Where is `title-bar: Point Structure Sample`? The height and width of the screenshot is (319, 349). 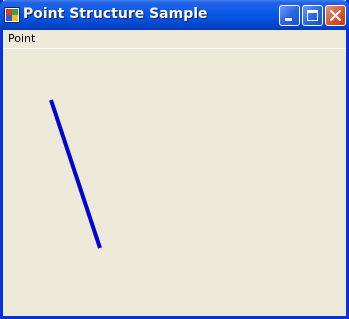
title-bar: Point Structure Sample is located at coordinates (174, 15).